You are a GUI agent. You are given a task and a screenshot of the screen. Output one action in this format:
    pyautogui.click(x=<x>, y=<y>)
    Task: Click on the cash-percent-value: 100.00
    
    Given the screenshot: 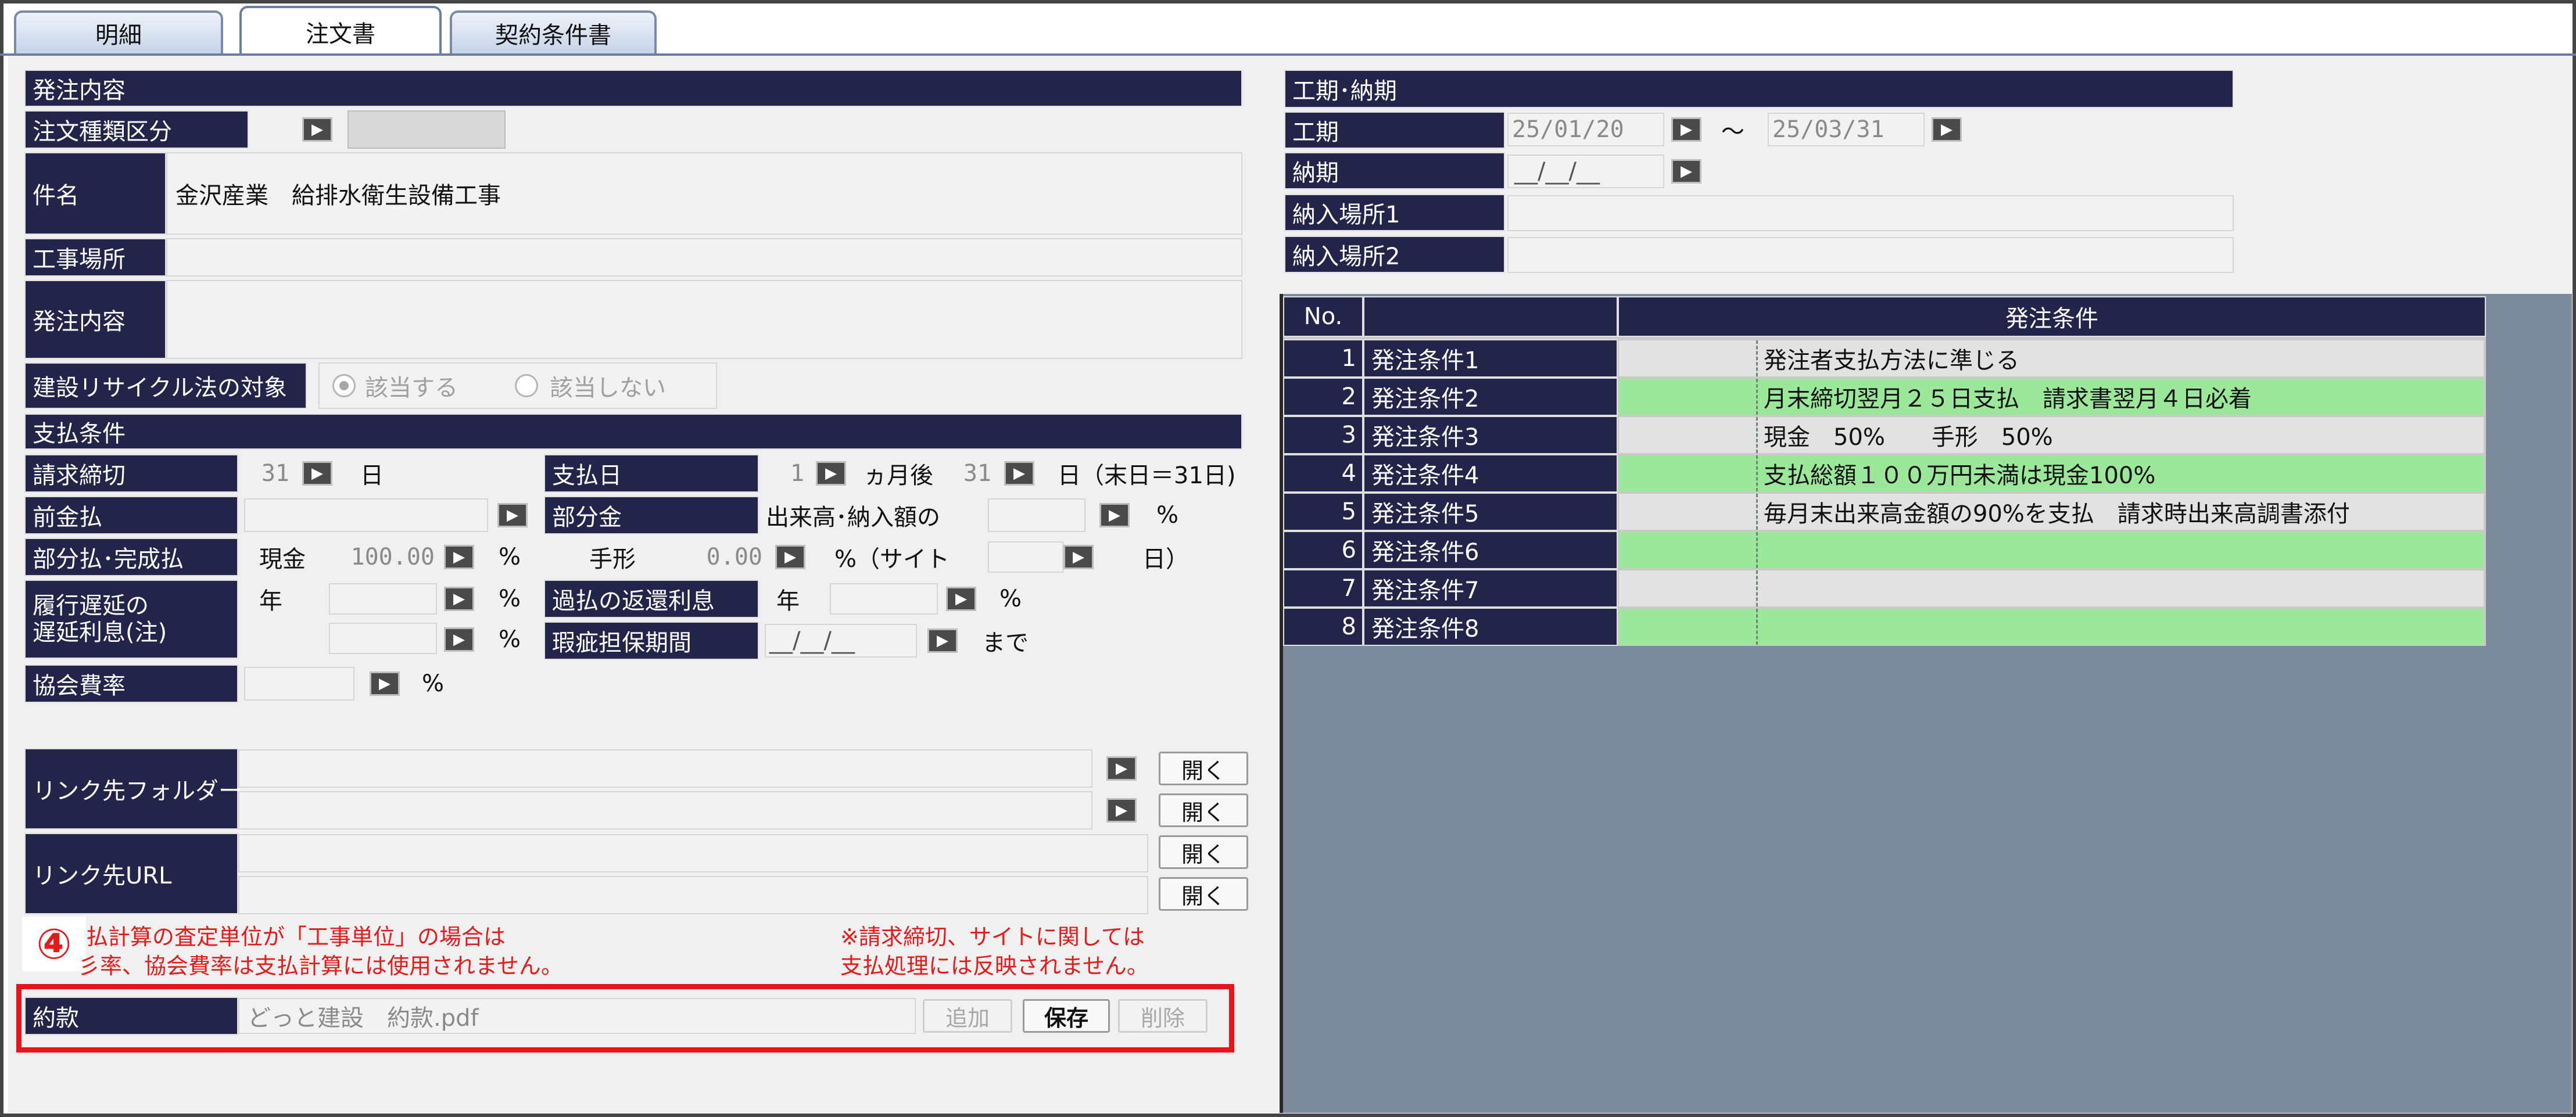 What is the action you would take?
    pyautogui.click(x=382, y=557)
    